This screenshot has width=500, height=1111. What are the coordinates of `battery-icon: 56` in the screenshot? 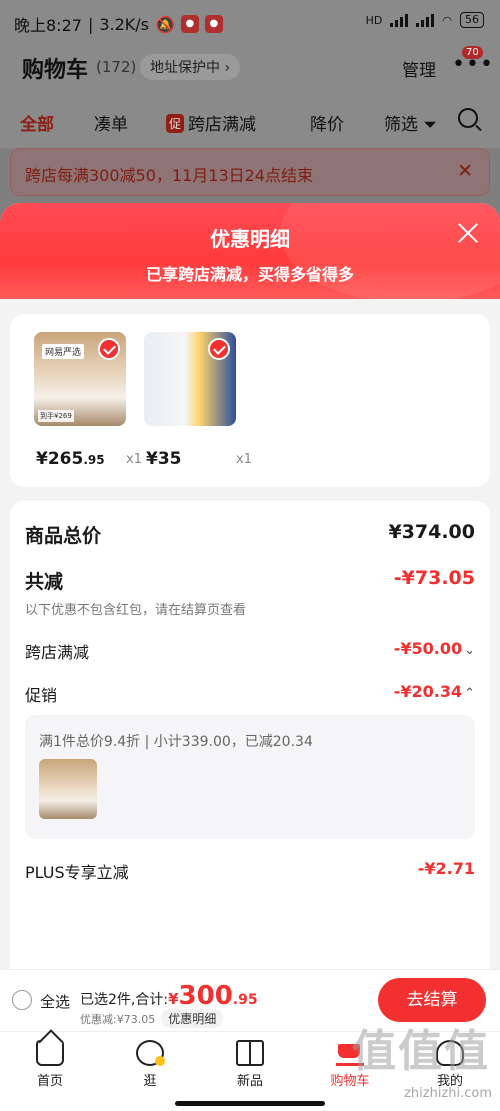 It's located at (472, 20).